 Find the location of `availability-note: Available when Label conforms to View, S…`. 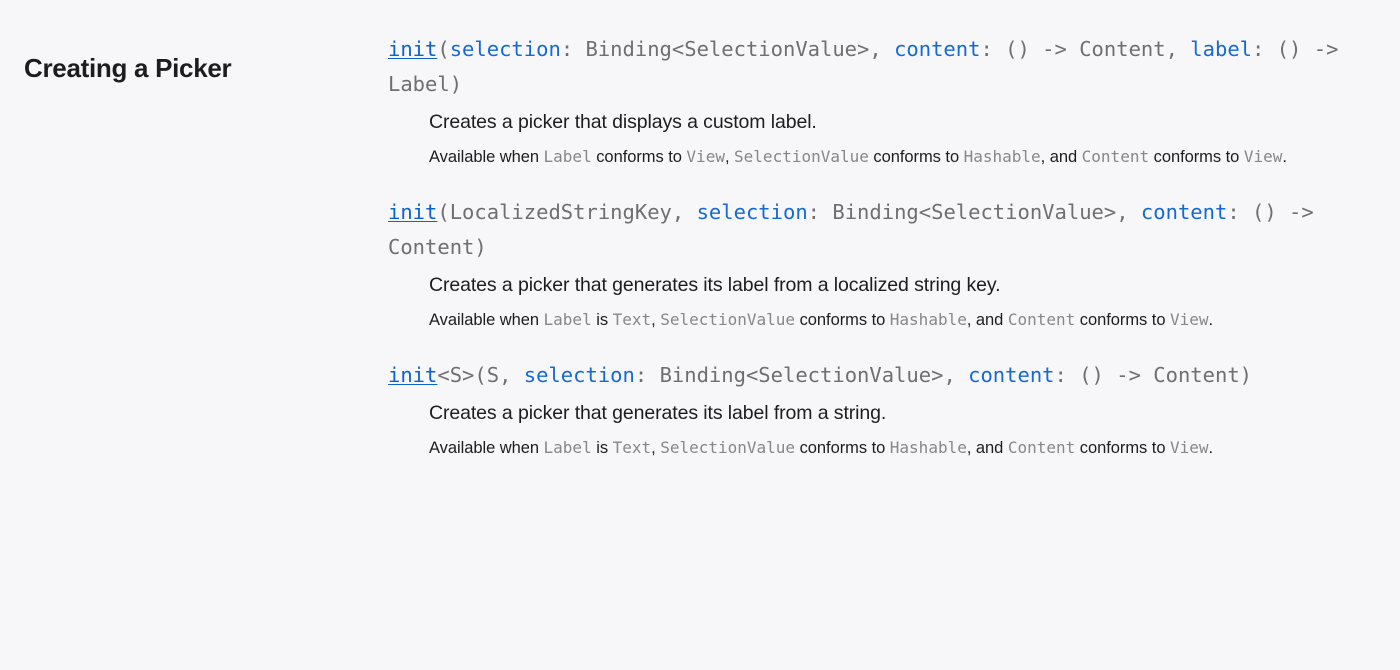

availability-note: Available when Label conforms to View, S… is located at coordinates (905, 157).